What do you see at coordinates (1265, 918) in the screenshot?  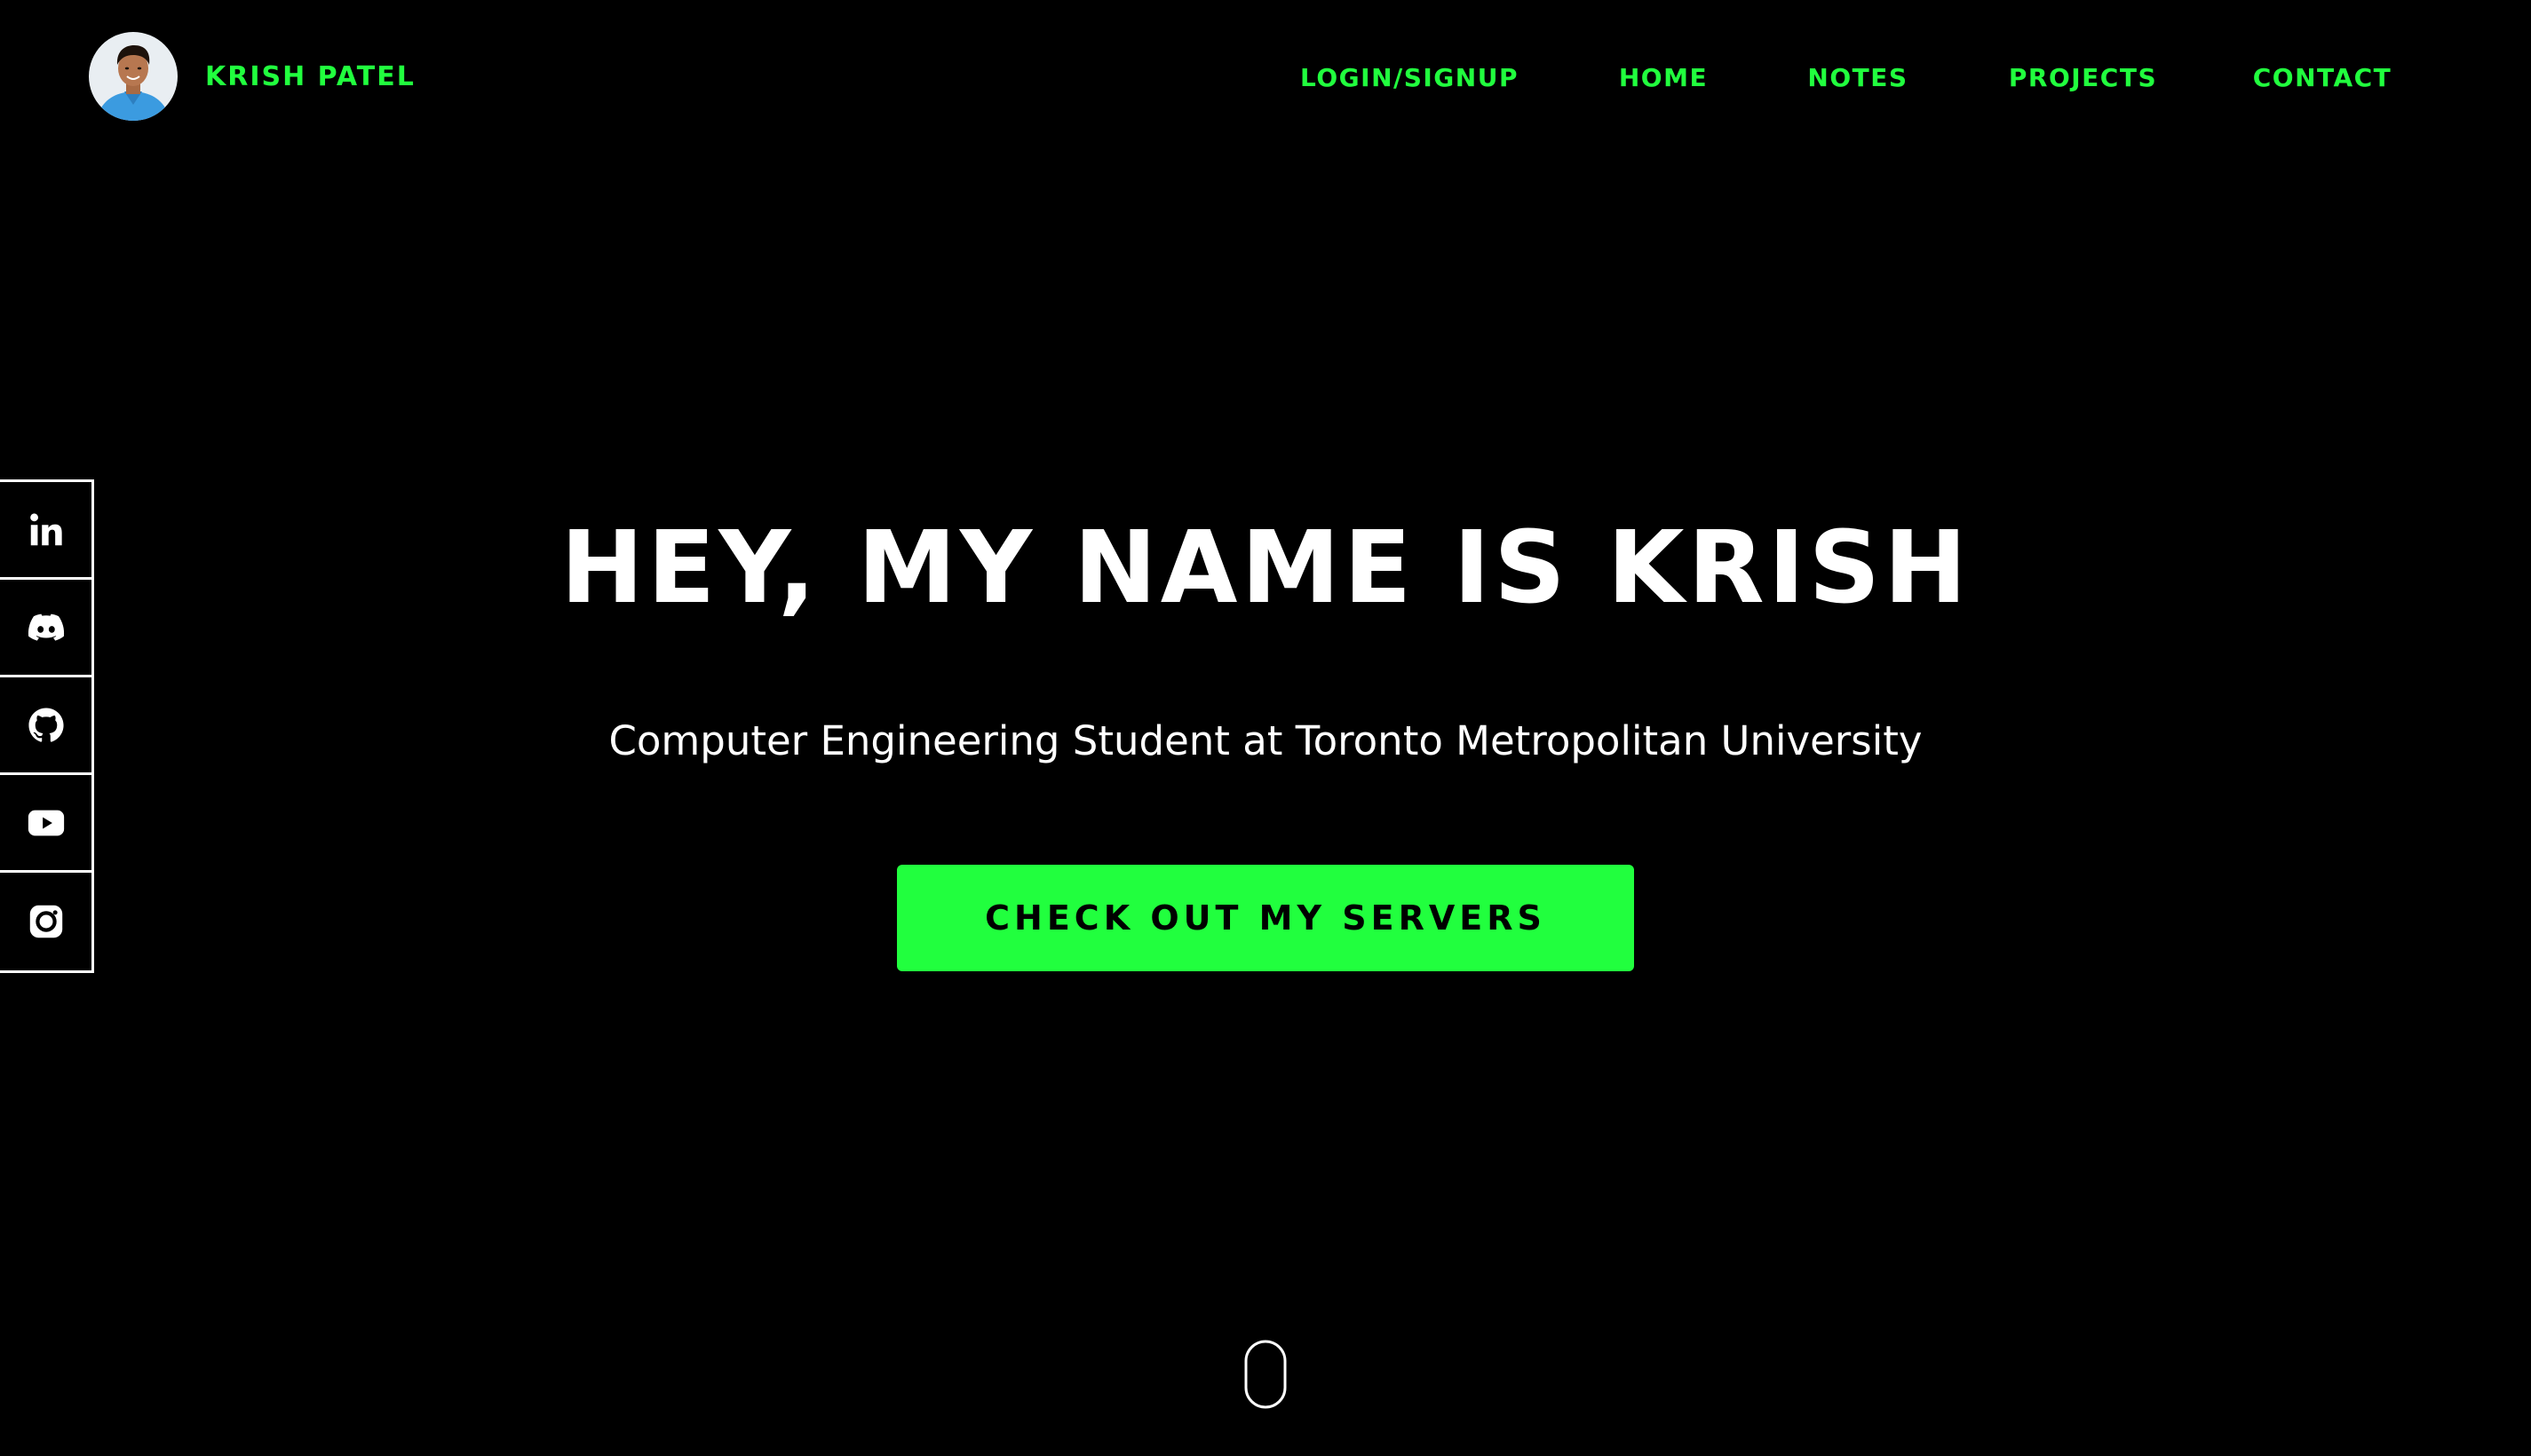 I see `check-out-servers-button: CHECK OUT MY SERVERS` at bounding box center [1265, 918].